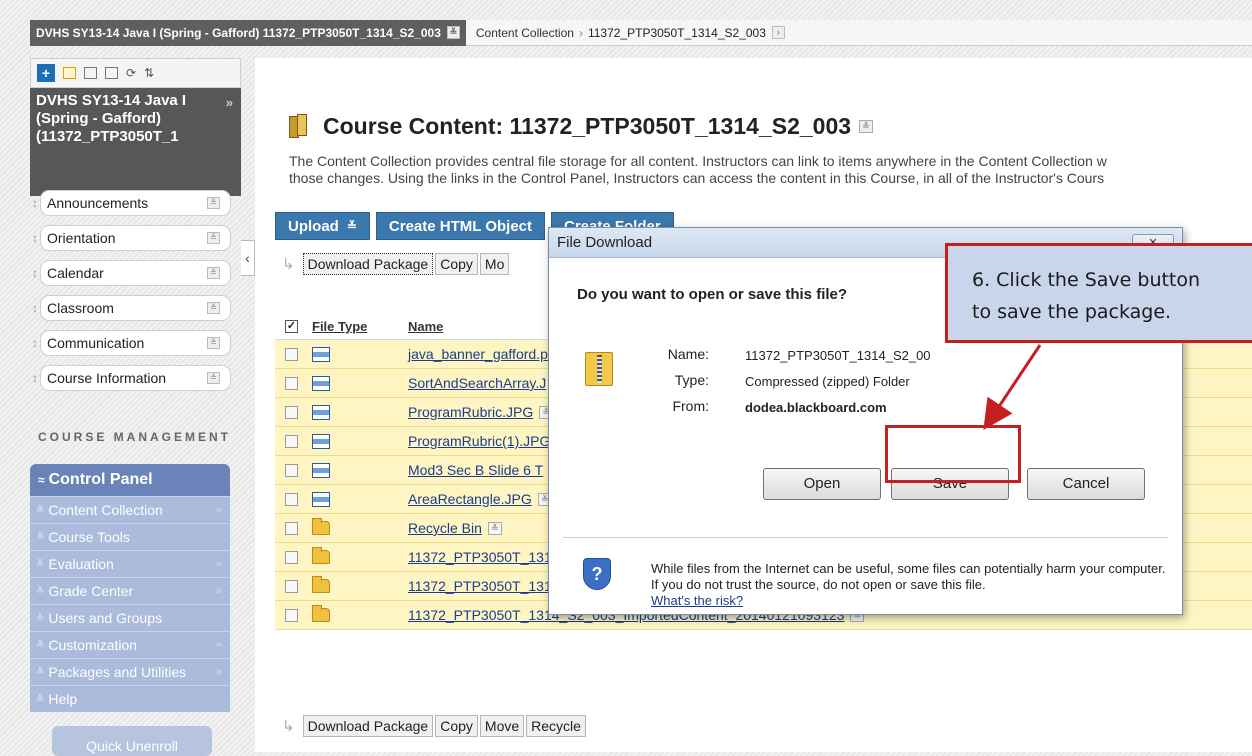  What do you see at coordinates (75, 273) in the screenshot?
I see `sidebar-item-label: Calendar` at bounding box center [75, 273].